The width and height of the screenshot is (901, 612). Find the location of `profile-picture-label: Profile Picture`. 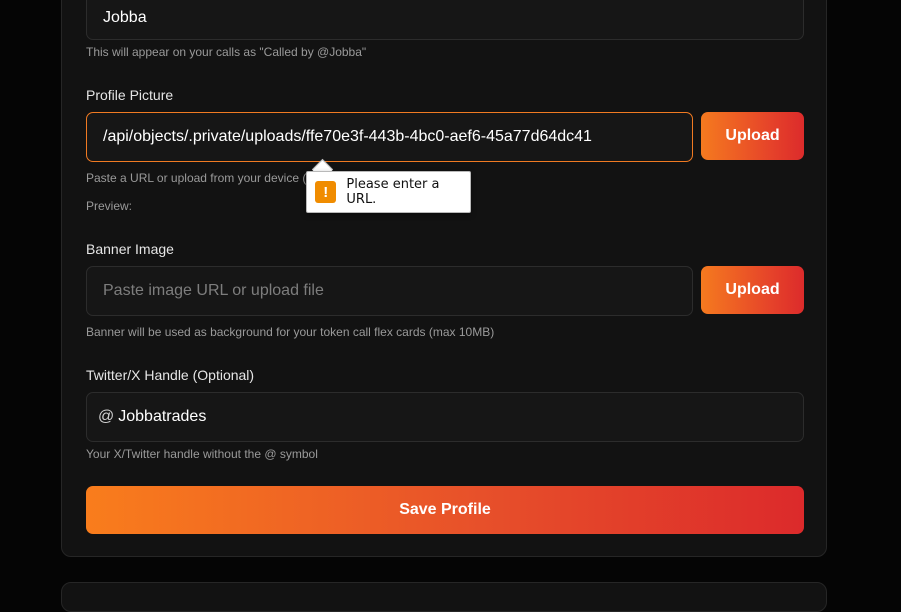

profile-picture-label: Profile Picture is located at coordinates (130, 95).